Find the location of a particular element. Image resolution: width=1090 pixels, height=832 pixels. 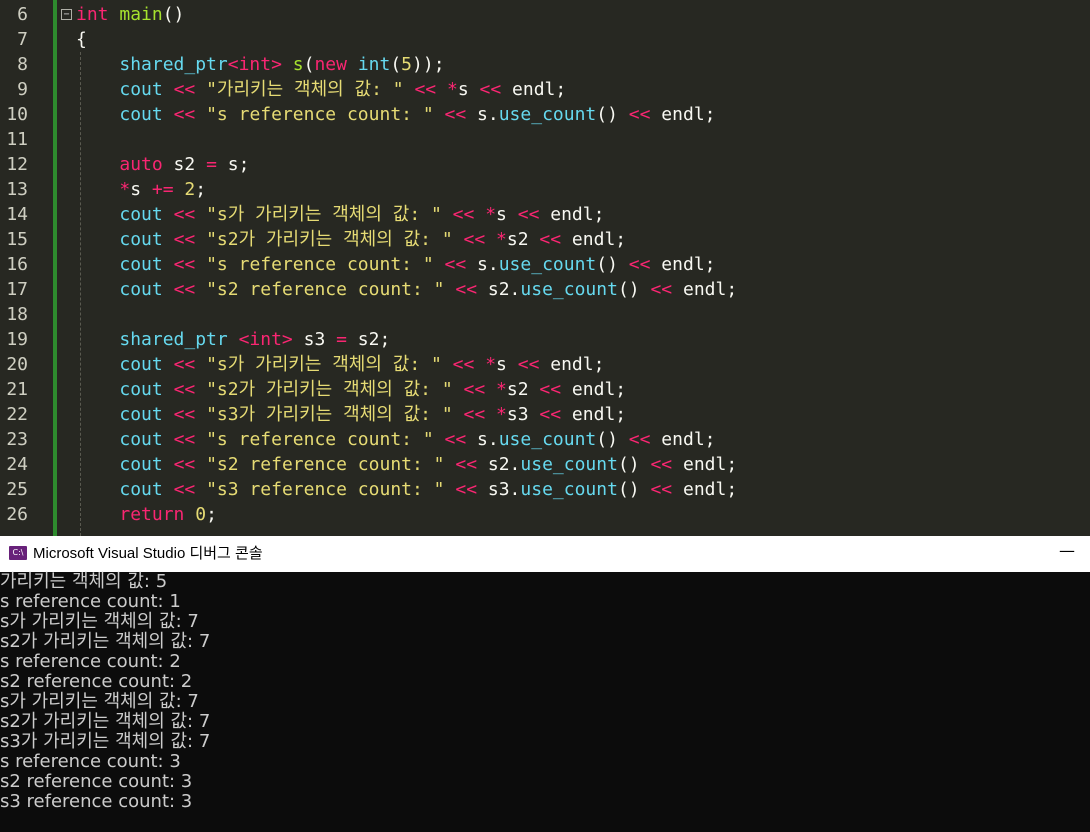

code-text: auto s2 = s; is located at coordinates (162, 164).